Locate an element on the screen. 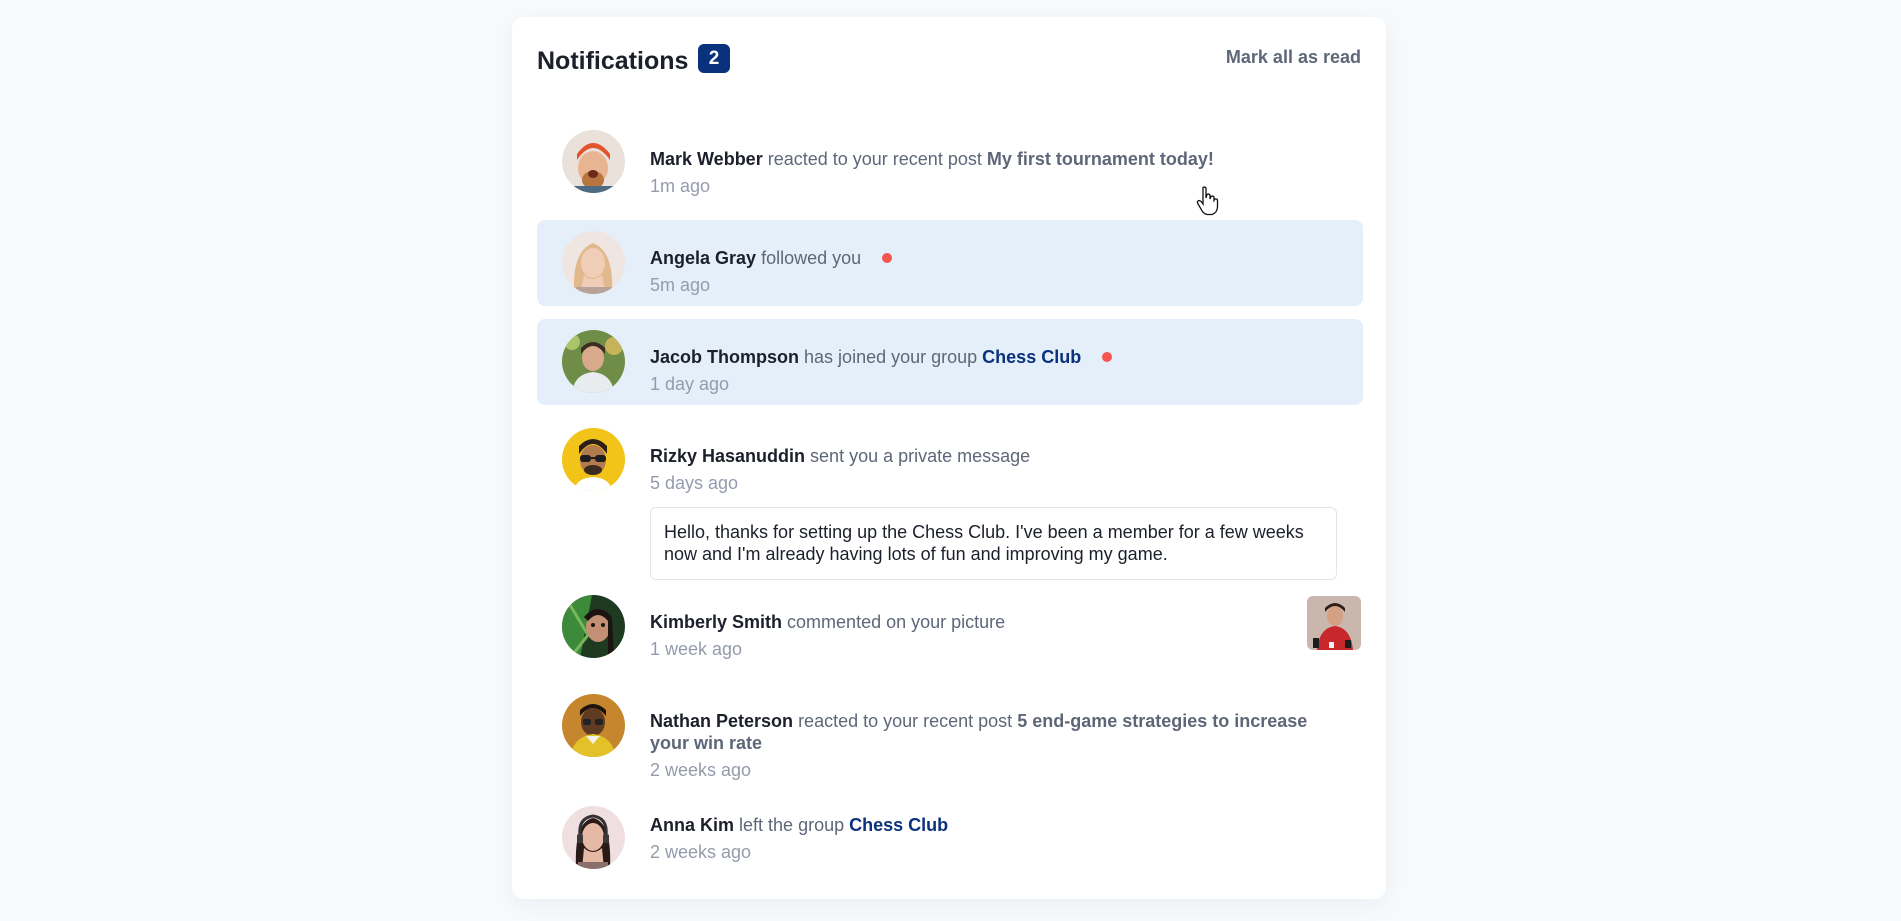 The width and height of the screenshot is (1901, 921). commented-picture-thumbnail is located at coordinates (1334, 623).